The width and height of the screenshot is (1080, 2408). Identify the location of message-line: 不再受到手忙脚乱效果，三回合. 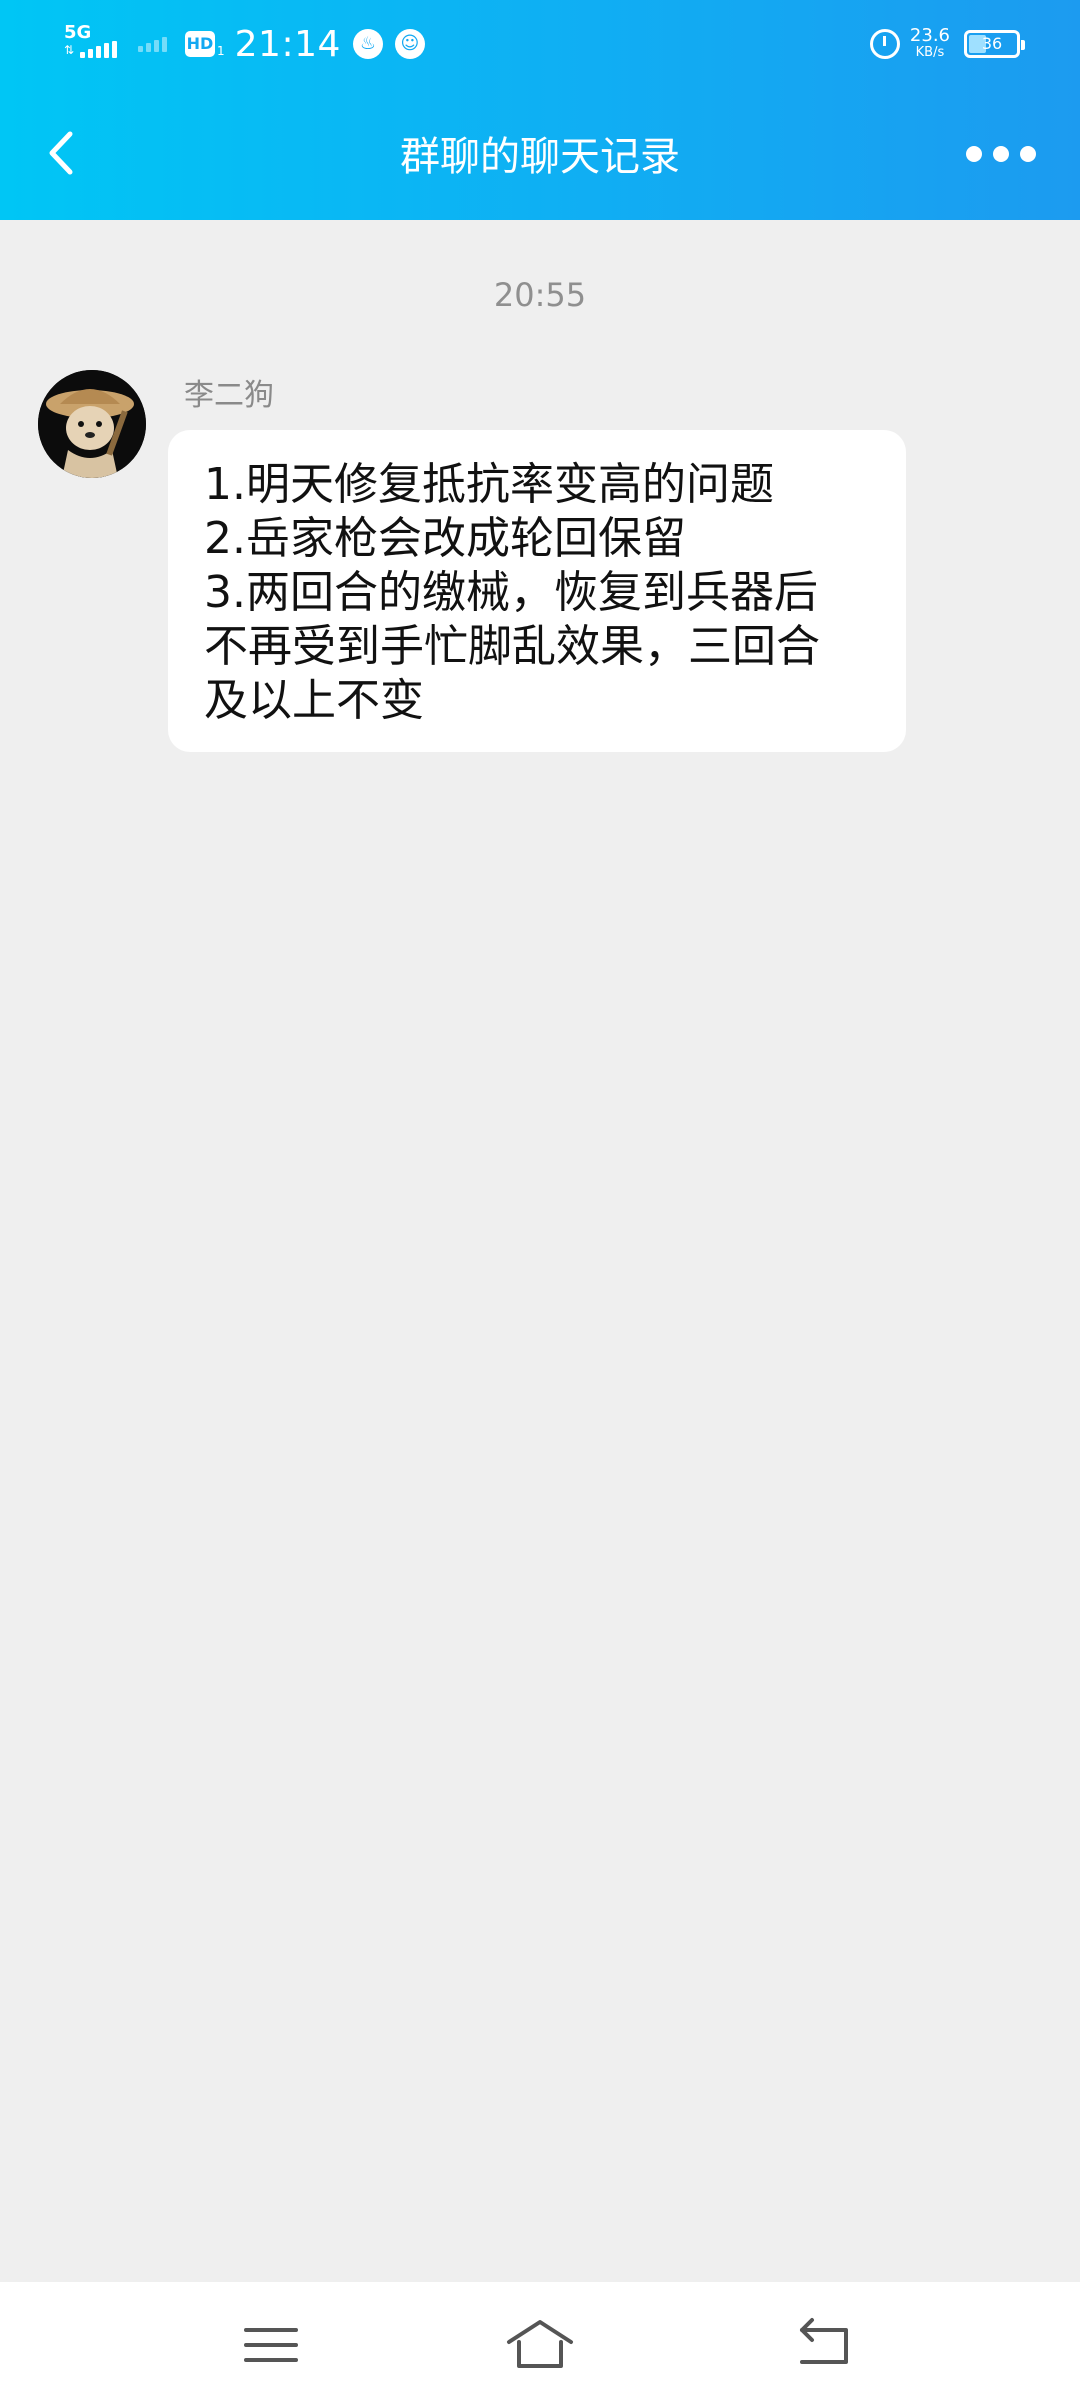
(512, 646).